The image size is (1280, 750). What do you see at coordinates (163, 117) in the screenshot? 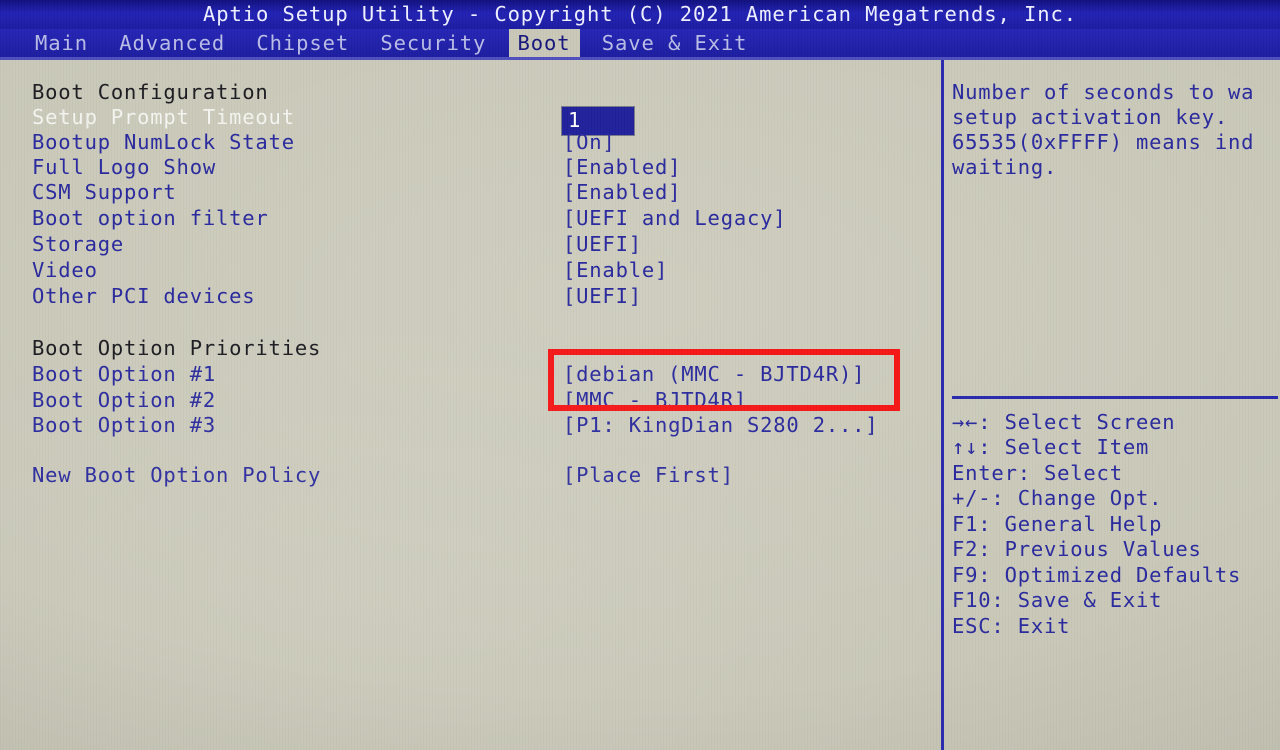
I see `setting-label: Setup Prompt Timeout` at bounding box center [163, 117].